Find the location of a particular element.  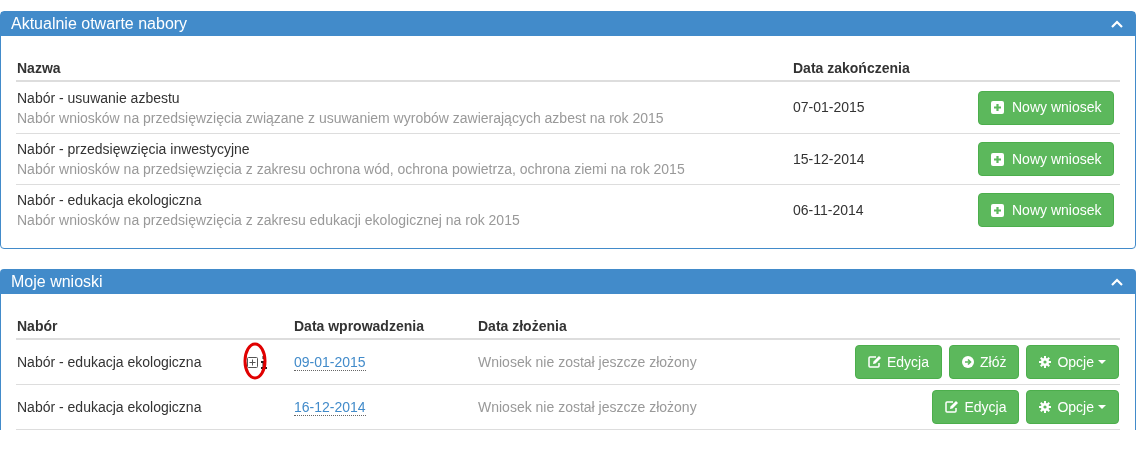

call-description: Nabór wniosków na przedsięwzięcia z zakresu ochrona wód, ochrona powietrza, ochrona ziemi na rok 2015 is located at coordinates (351, 169).